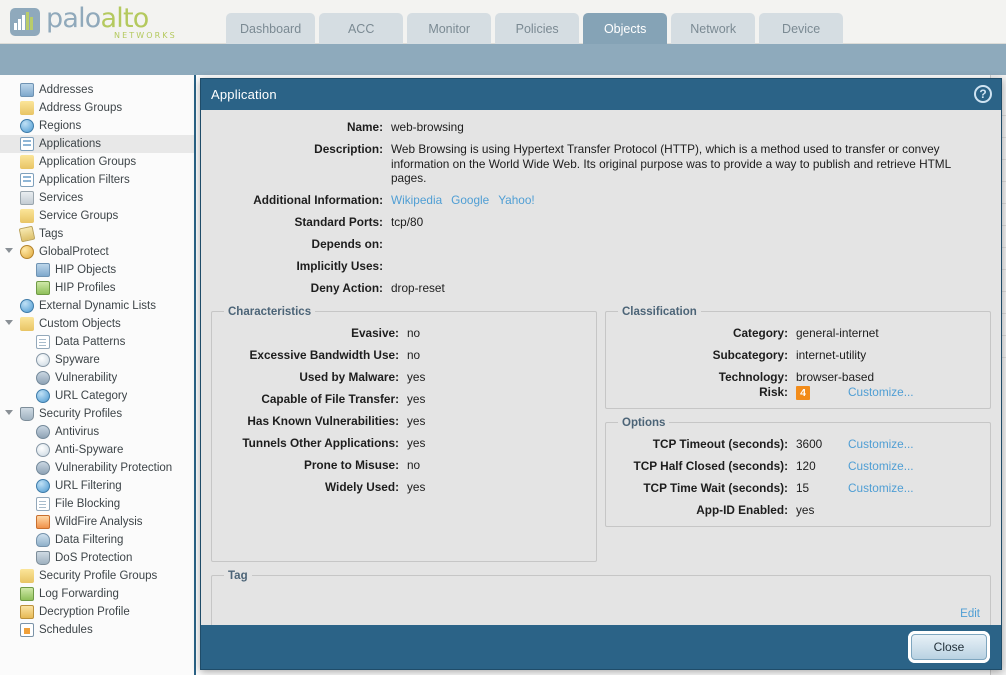  I want to click on additional-information-links: Wikipedia Google Yahoo!, so click(467, 200).